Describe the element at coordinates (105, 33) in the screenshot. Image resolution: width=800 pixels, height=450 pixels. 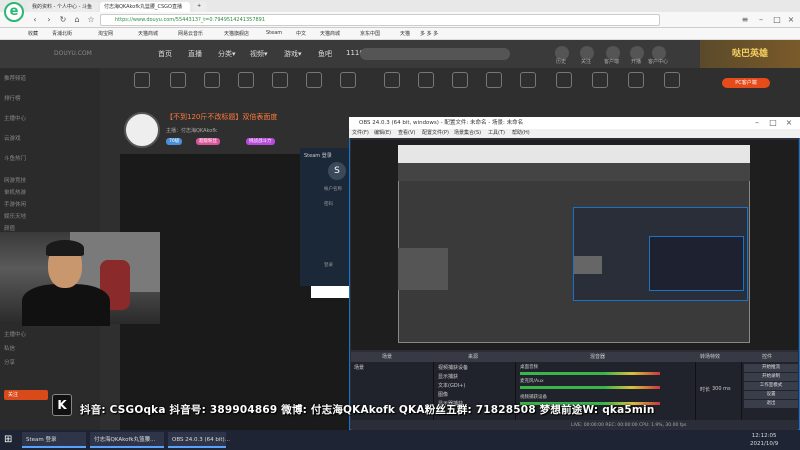
I see `bookmark: 淘宝网` at that location.